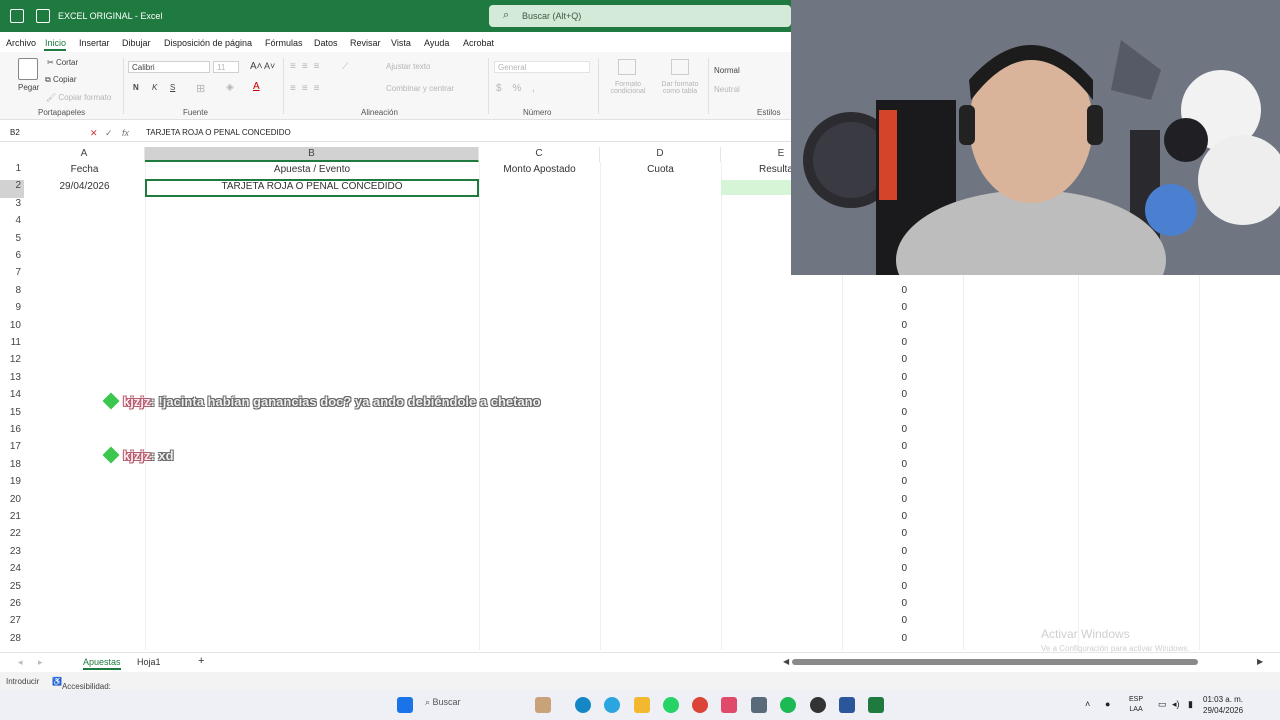  What do you see at coordinates (1087, 704) in the screenshot?
I see `tray-chevron-icon: ˄` at bounding box center [1087, 704].